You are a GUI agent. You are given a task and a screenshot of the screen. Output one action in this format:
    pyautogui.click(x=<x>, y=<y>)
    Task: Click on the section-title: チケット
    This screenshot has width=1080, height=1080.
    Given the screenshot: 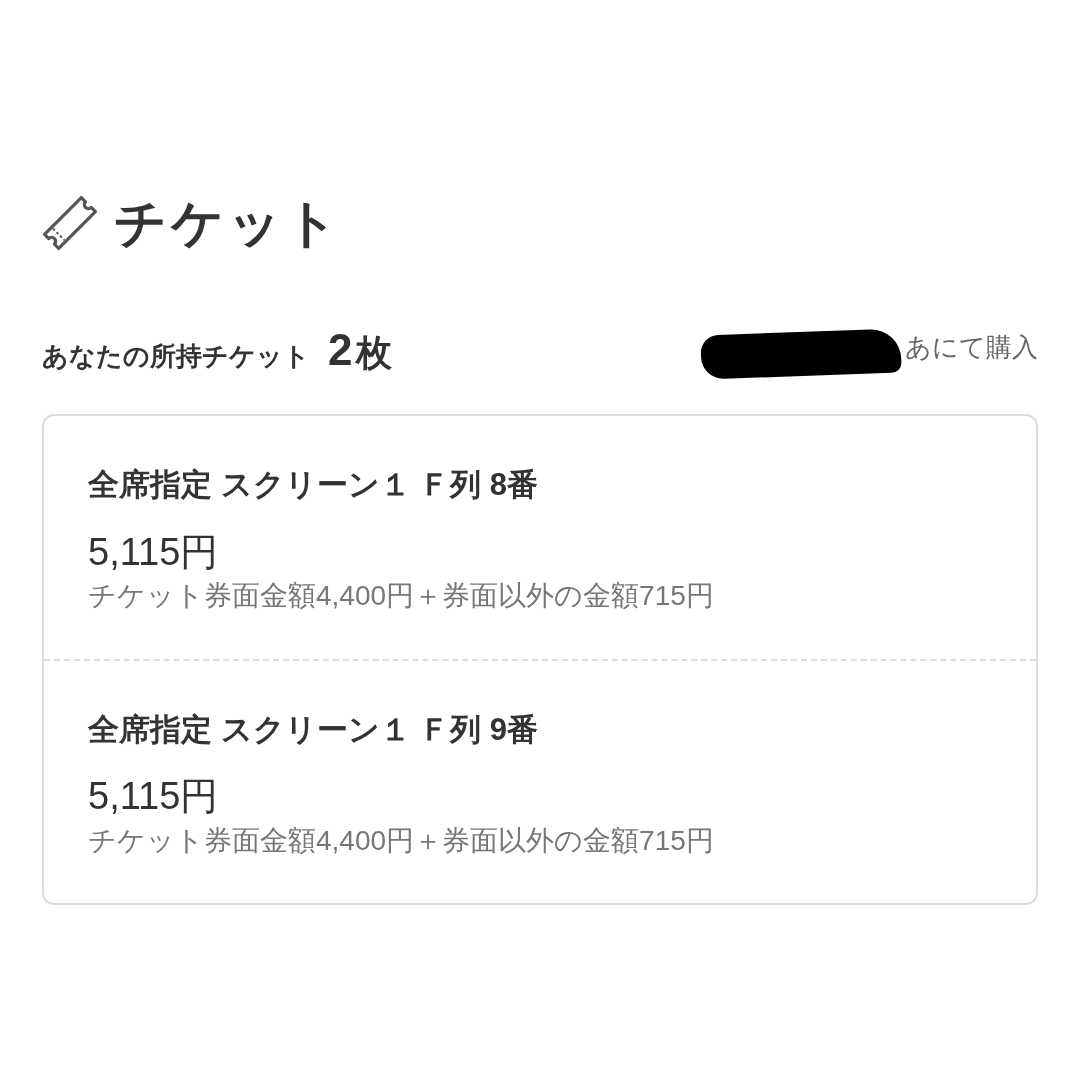 What is the action you would take?
    pyautogui.click(x=228, y=223)
    